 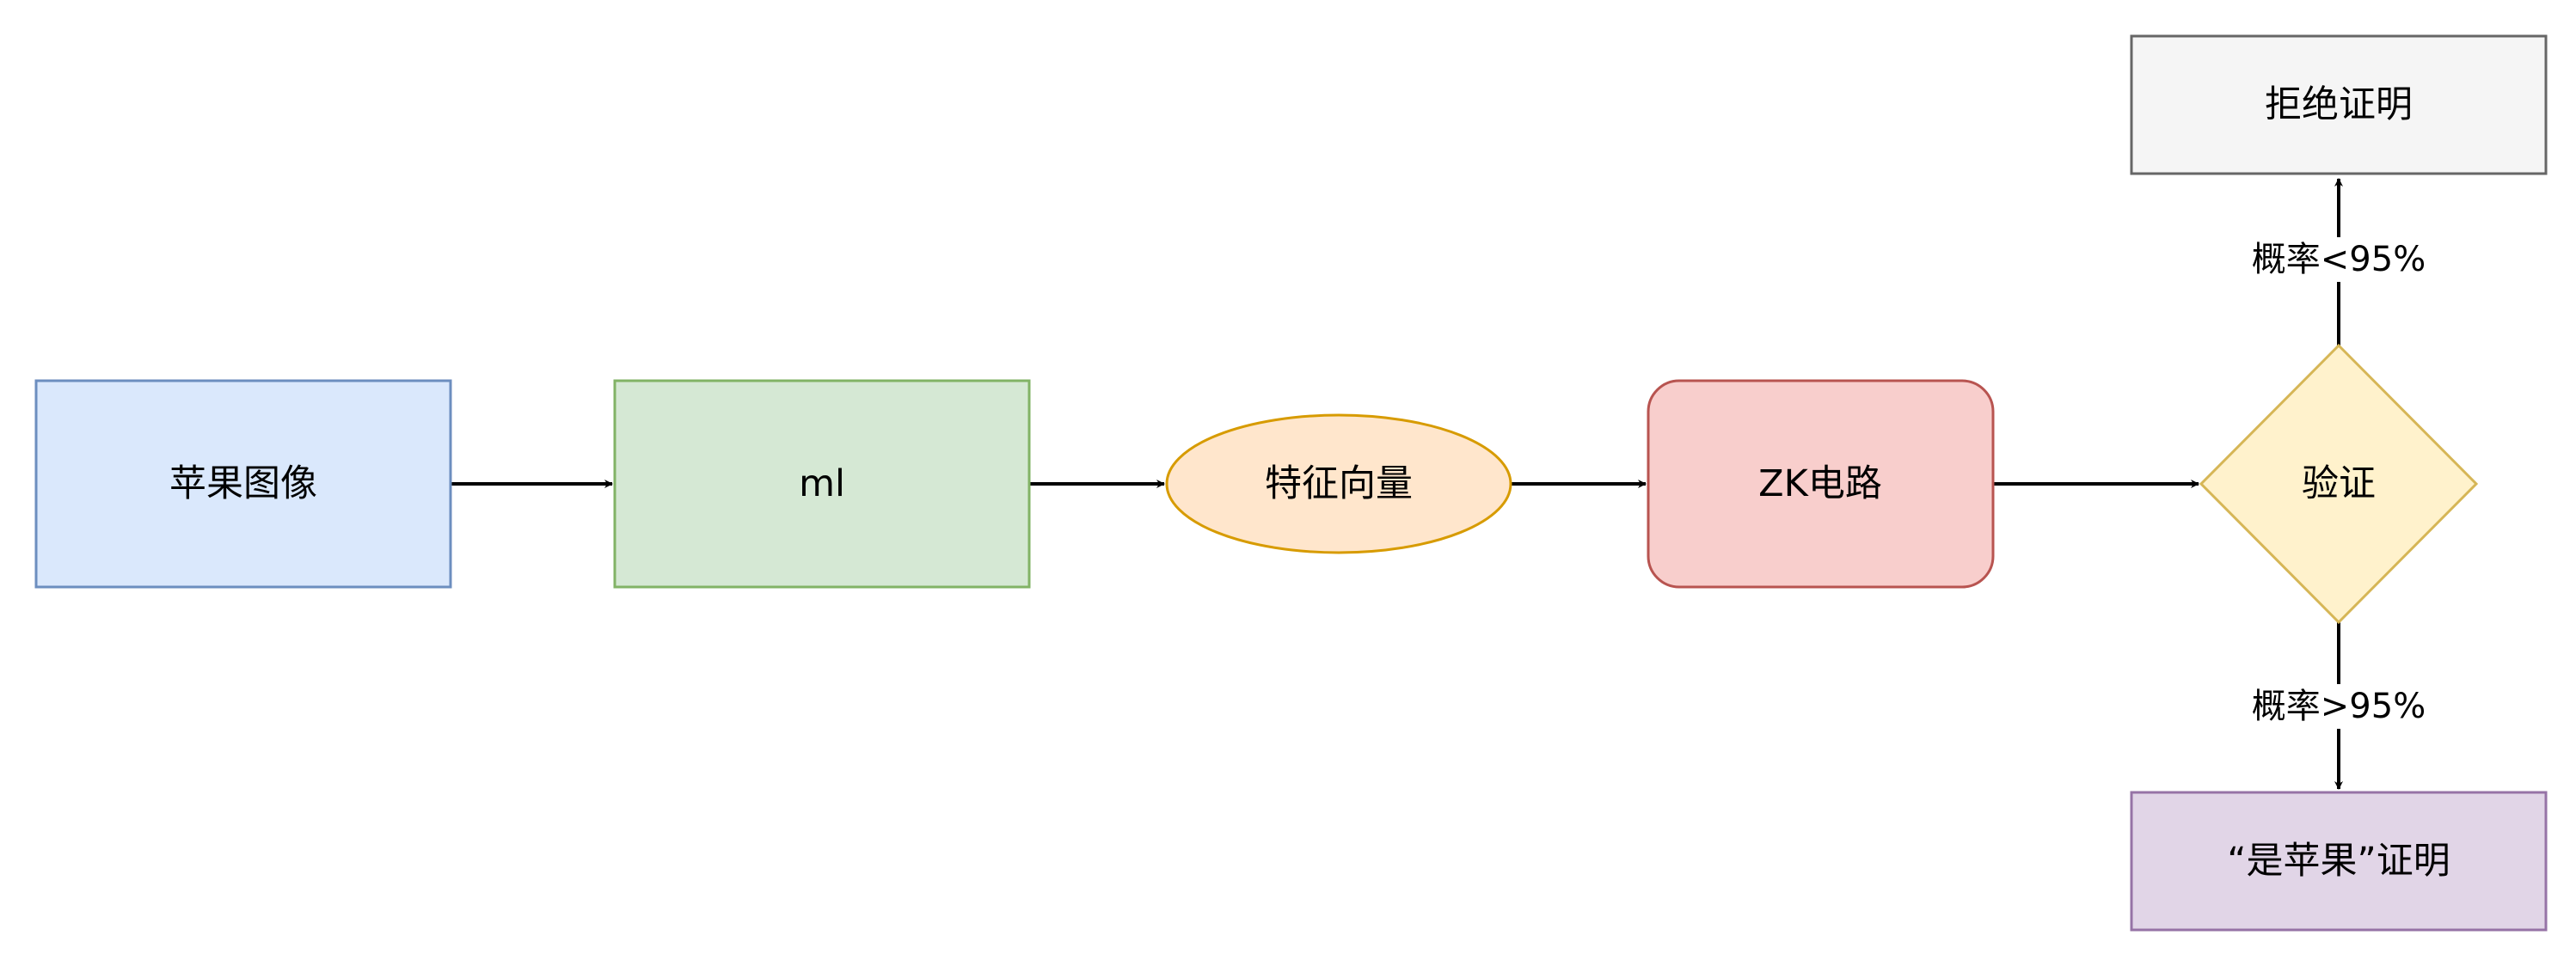 I want to click on node-zk-circuit: ZK电路, so click(x=1821, y=484).